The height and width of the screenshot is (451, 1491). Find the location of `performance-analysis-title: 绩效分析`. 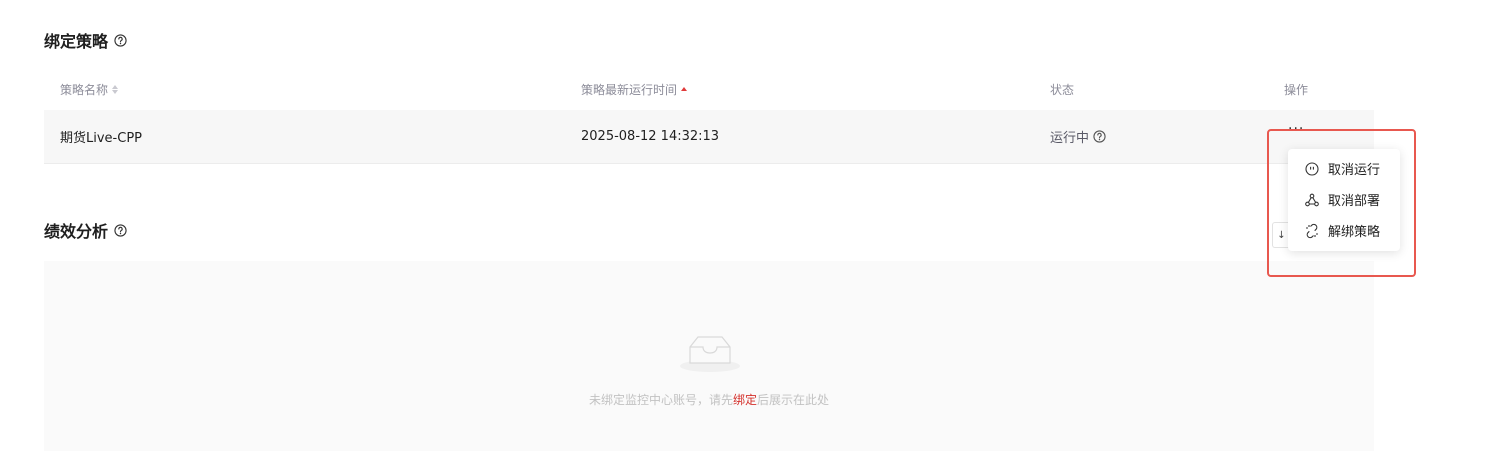

performance-analysis-title: 绩效分析 is located at coordinates (85, 230).